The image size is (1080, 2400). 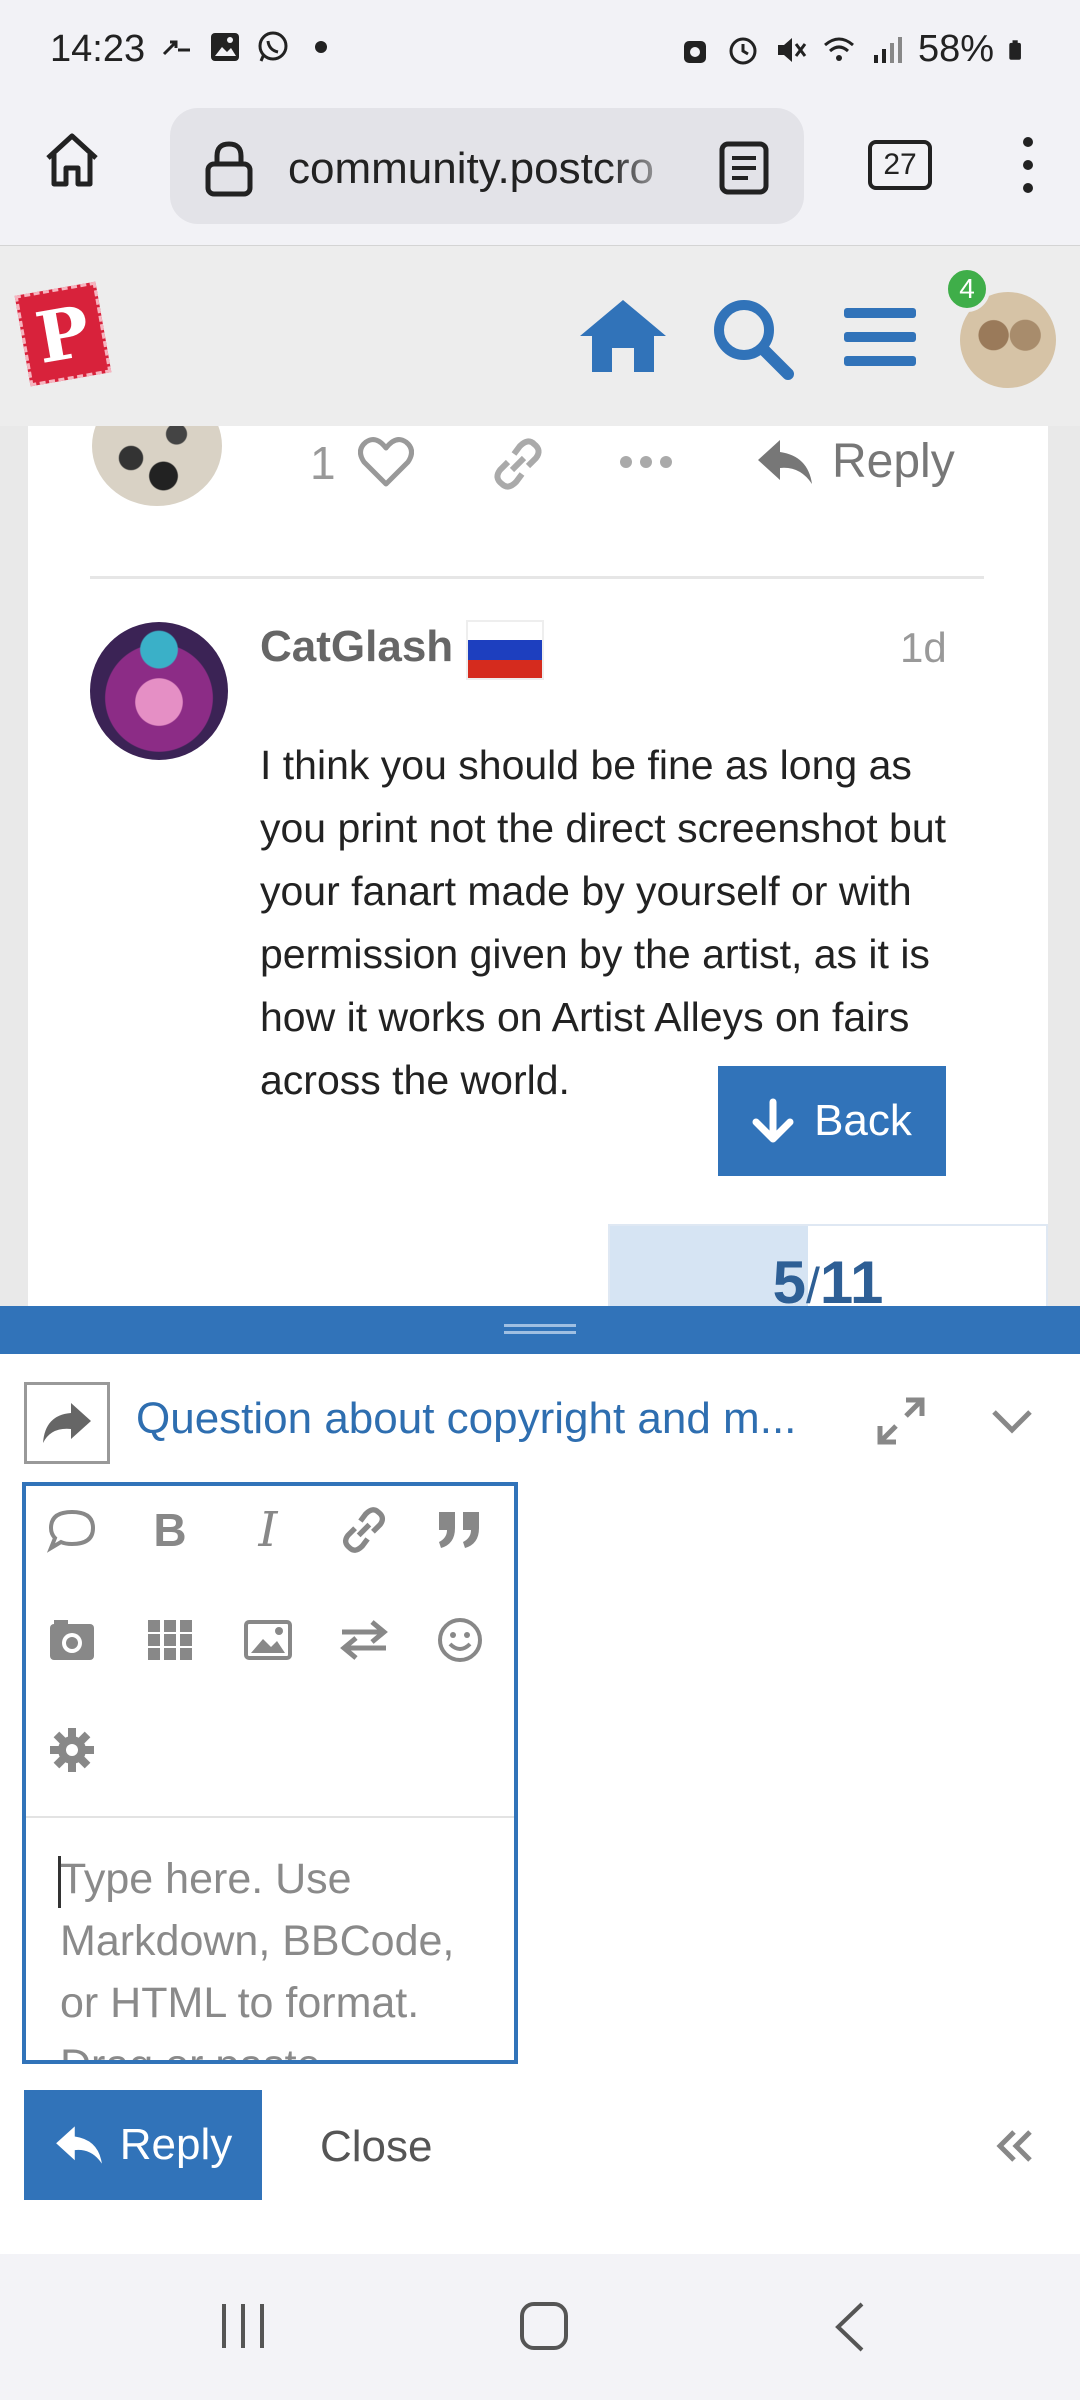 I want to click on back-nav-icon, so click(x=850, y=2327).